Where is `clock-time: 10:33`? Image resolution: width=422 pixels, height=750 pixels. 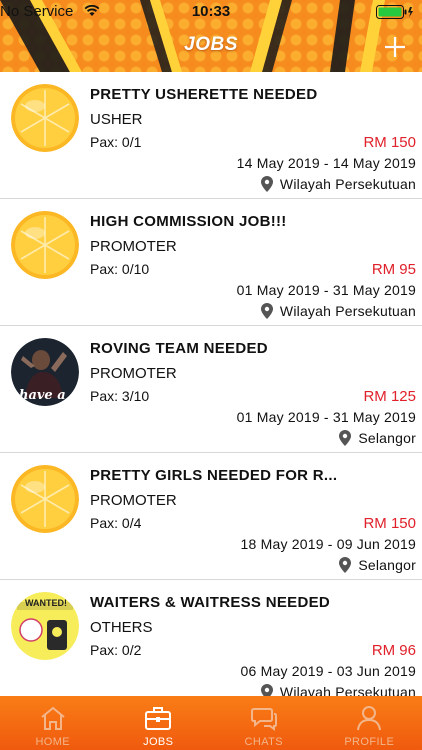 clock-time: 10:33 is located at coordinates (211, 11).